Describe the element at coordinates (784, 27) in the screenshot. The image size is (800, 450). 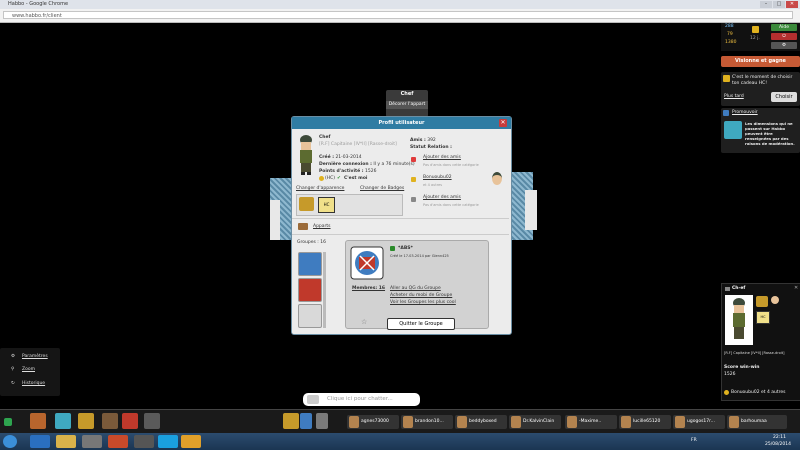
I see `help-button: Aide` at that location.